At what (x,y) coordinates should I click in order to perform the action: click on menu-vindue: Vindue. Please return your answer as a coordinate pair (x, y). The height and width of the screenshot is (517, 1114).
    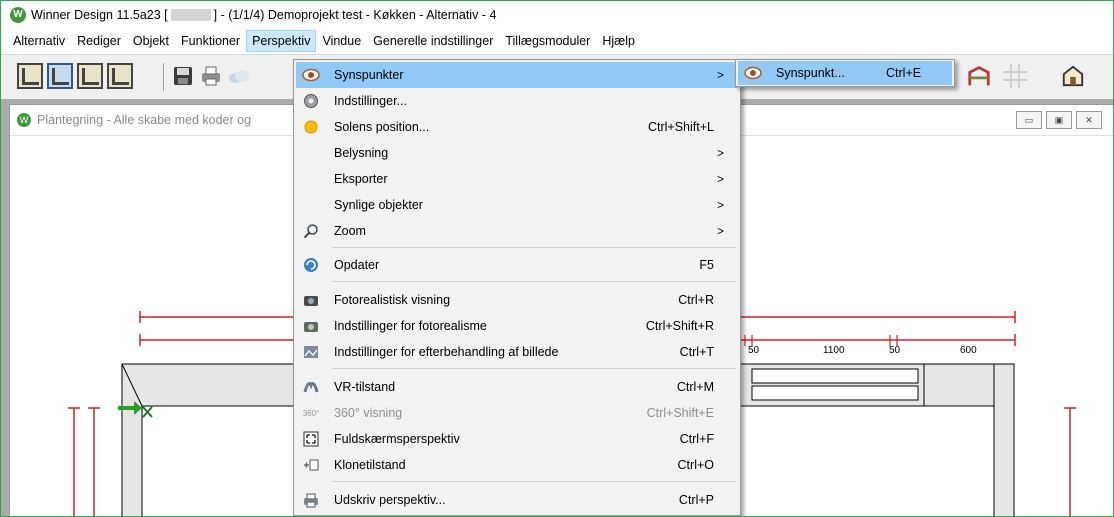
    Looking at the image, I should click on (341, 41).